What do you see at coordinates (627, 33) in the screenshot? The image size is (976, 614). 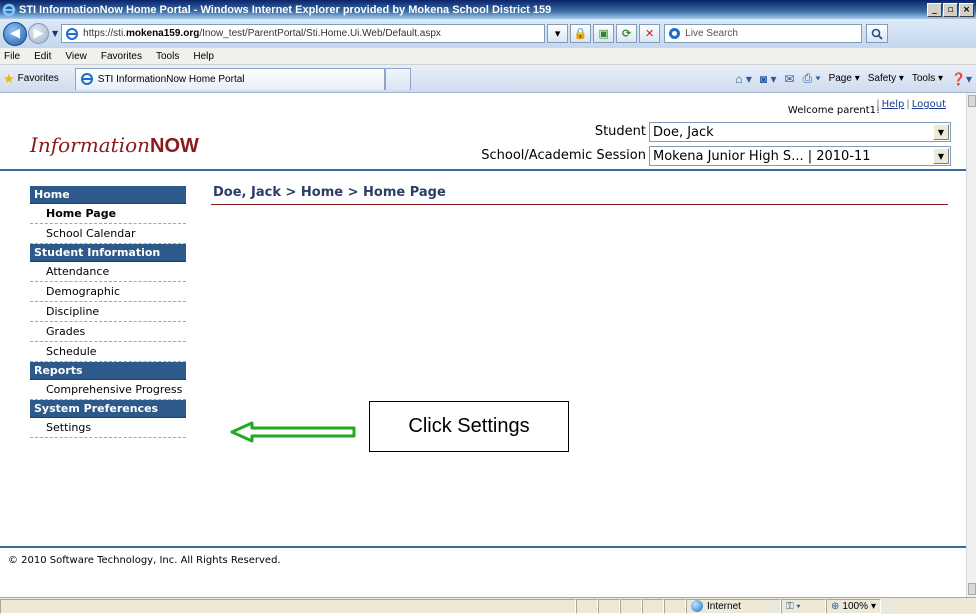 I see `refresh-icon: ⟳` at bounding box center [627, 33].